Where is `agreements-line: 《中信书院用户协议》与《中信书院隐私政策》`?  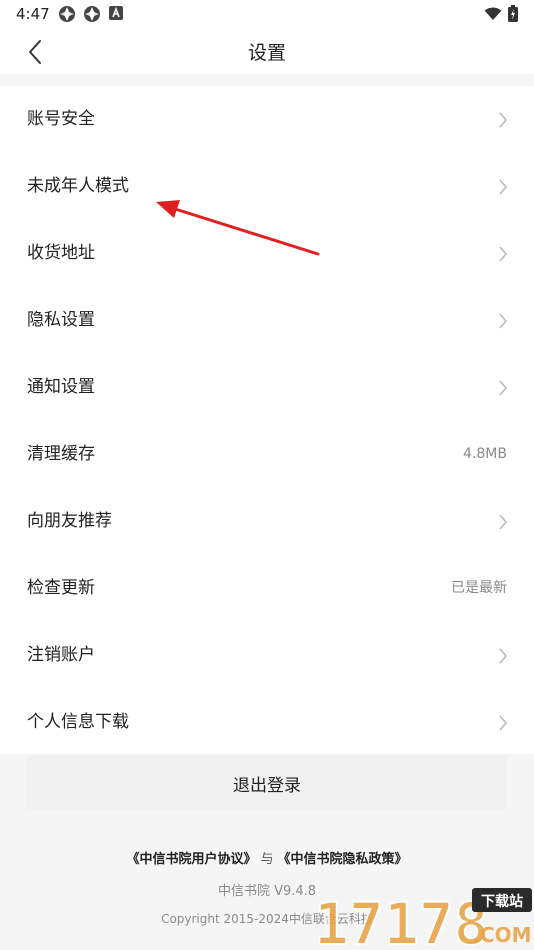
agreements-line: 《中信书院用户协议》与《中信书院隐私政策》 is located at coordinates (267, 857).